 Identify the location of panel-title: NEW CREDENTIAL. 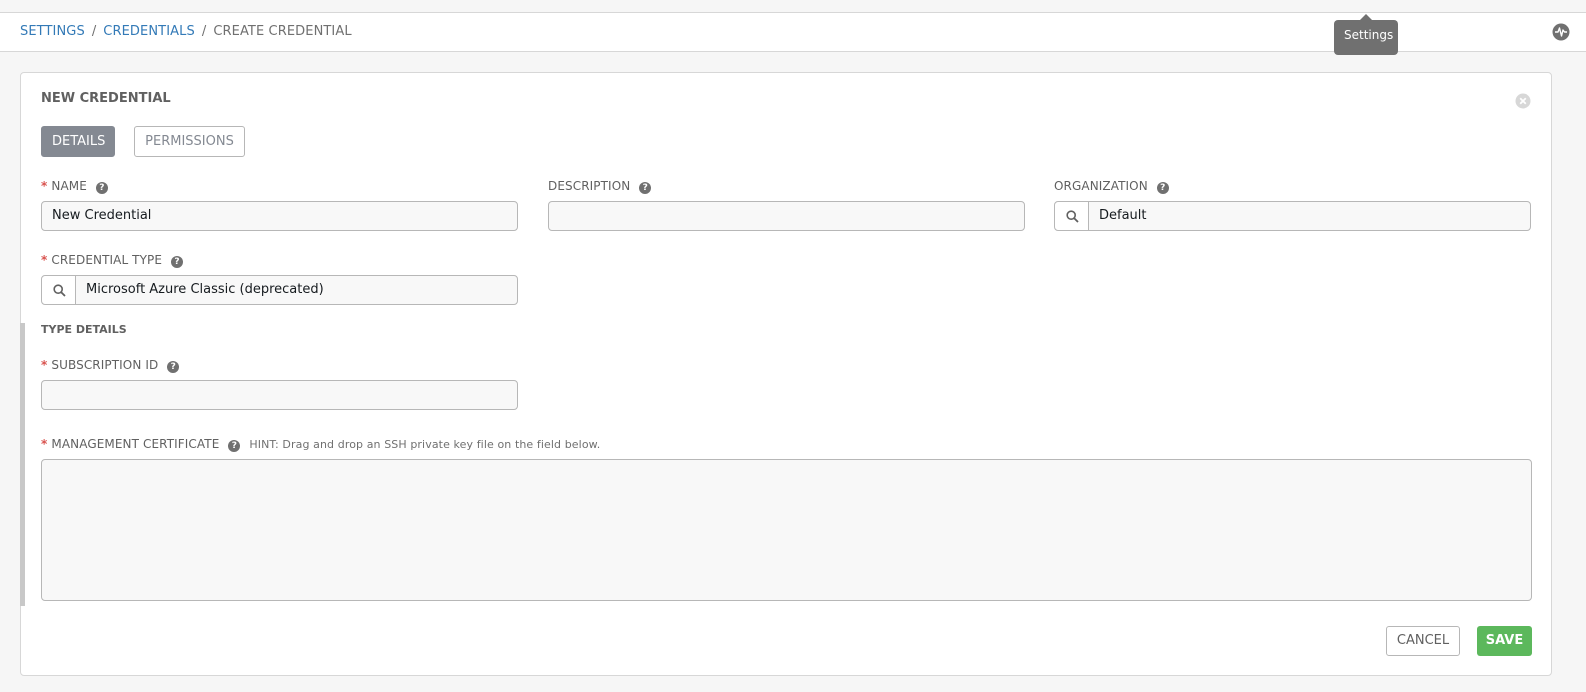
(106, 98).